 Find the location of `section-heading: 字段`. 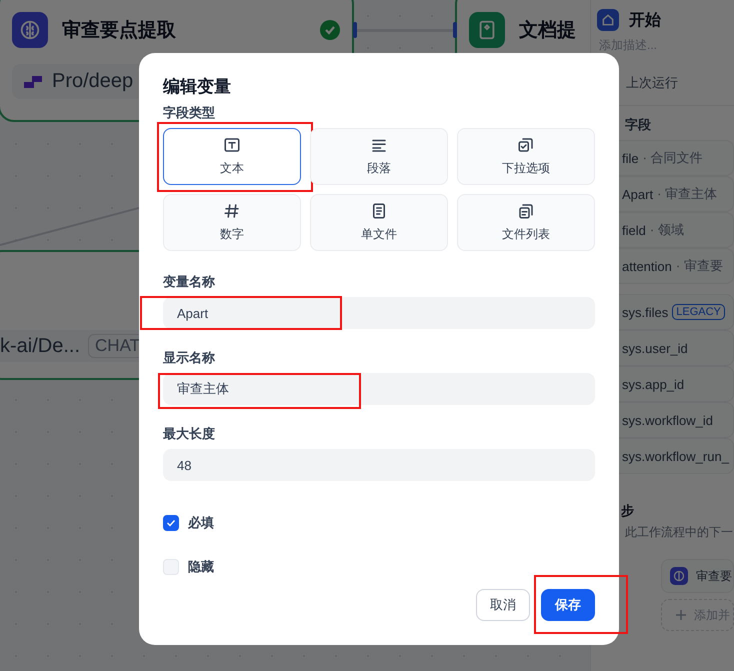

section-heading: 字段 is located at coordinates (638, 125).